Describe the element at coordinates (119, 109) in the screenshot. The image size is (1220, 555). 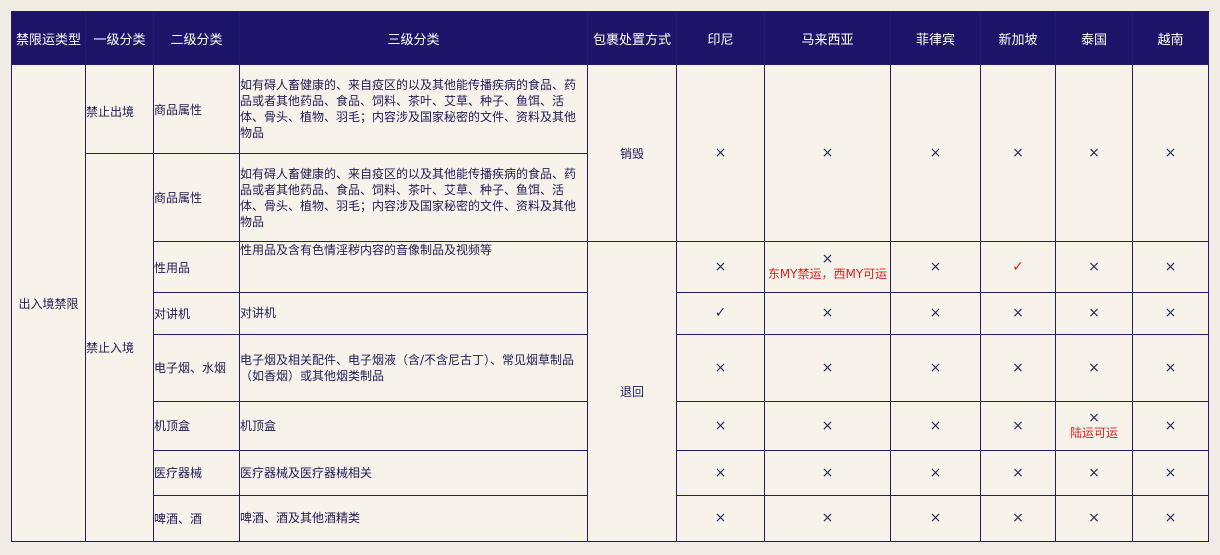
I see `level1-export: 禁止出境` at that location.